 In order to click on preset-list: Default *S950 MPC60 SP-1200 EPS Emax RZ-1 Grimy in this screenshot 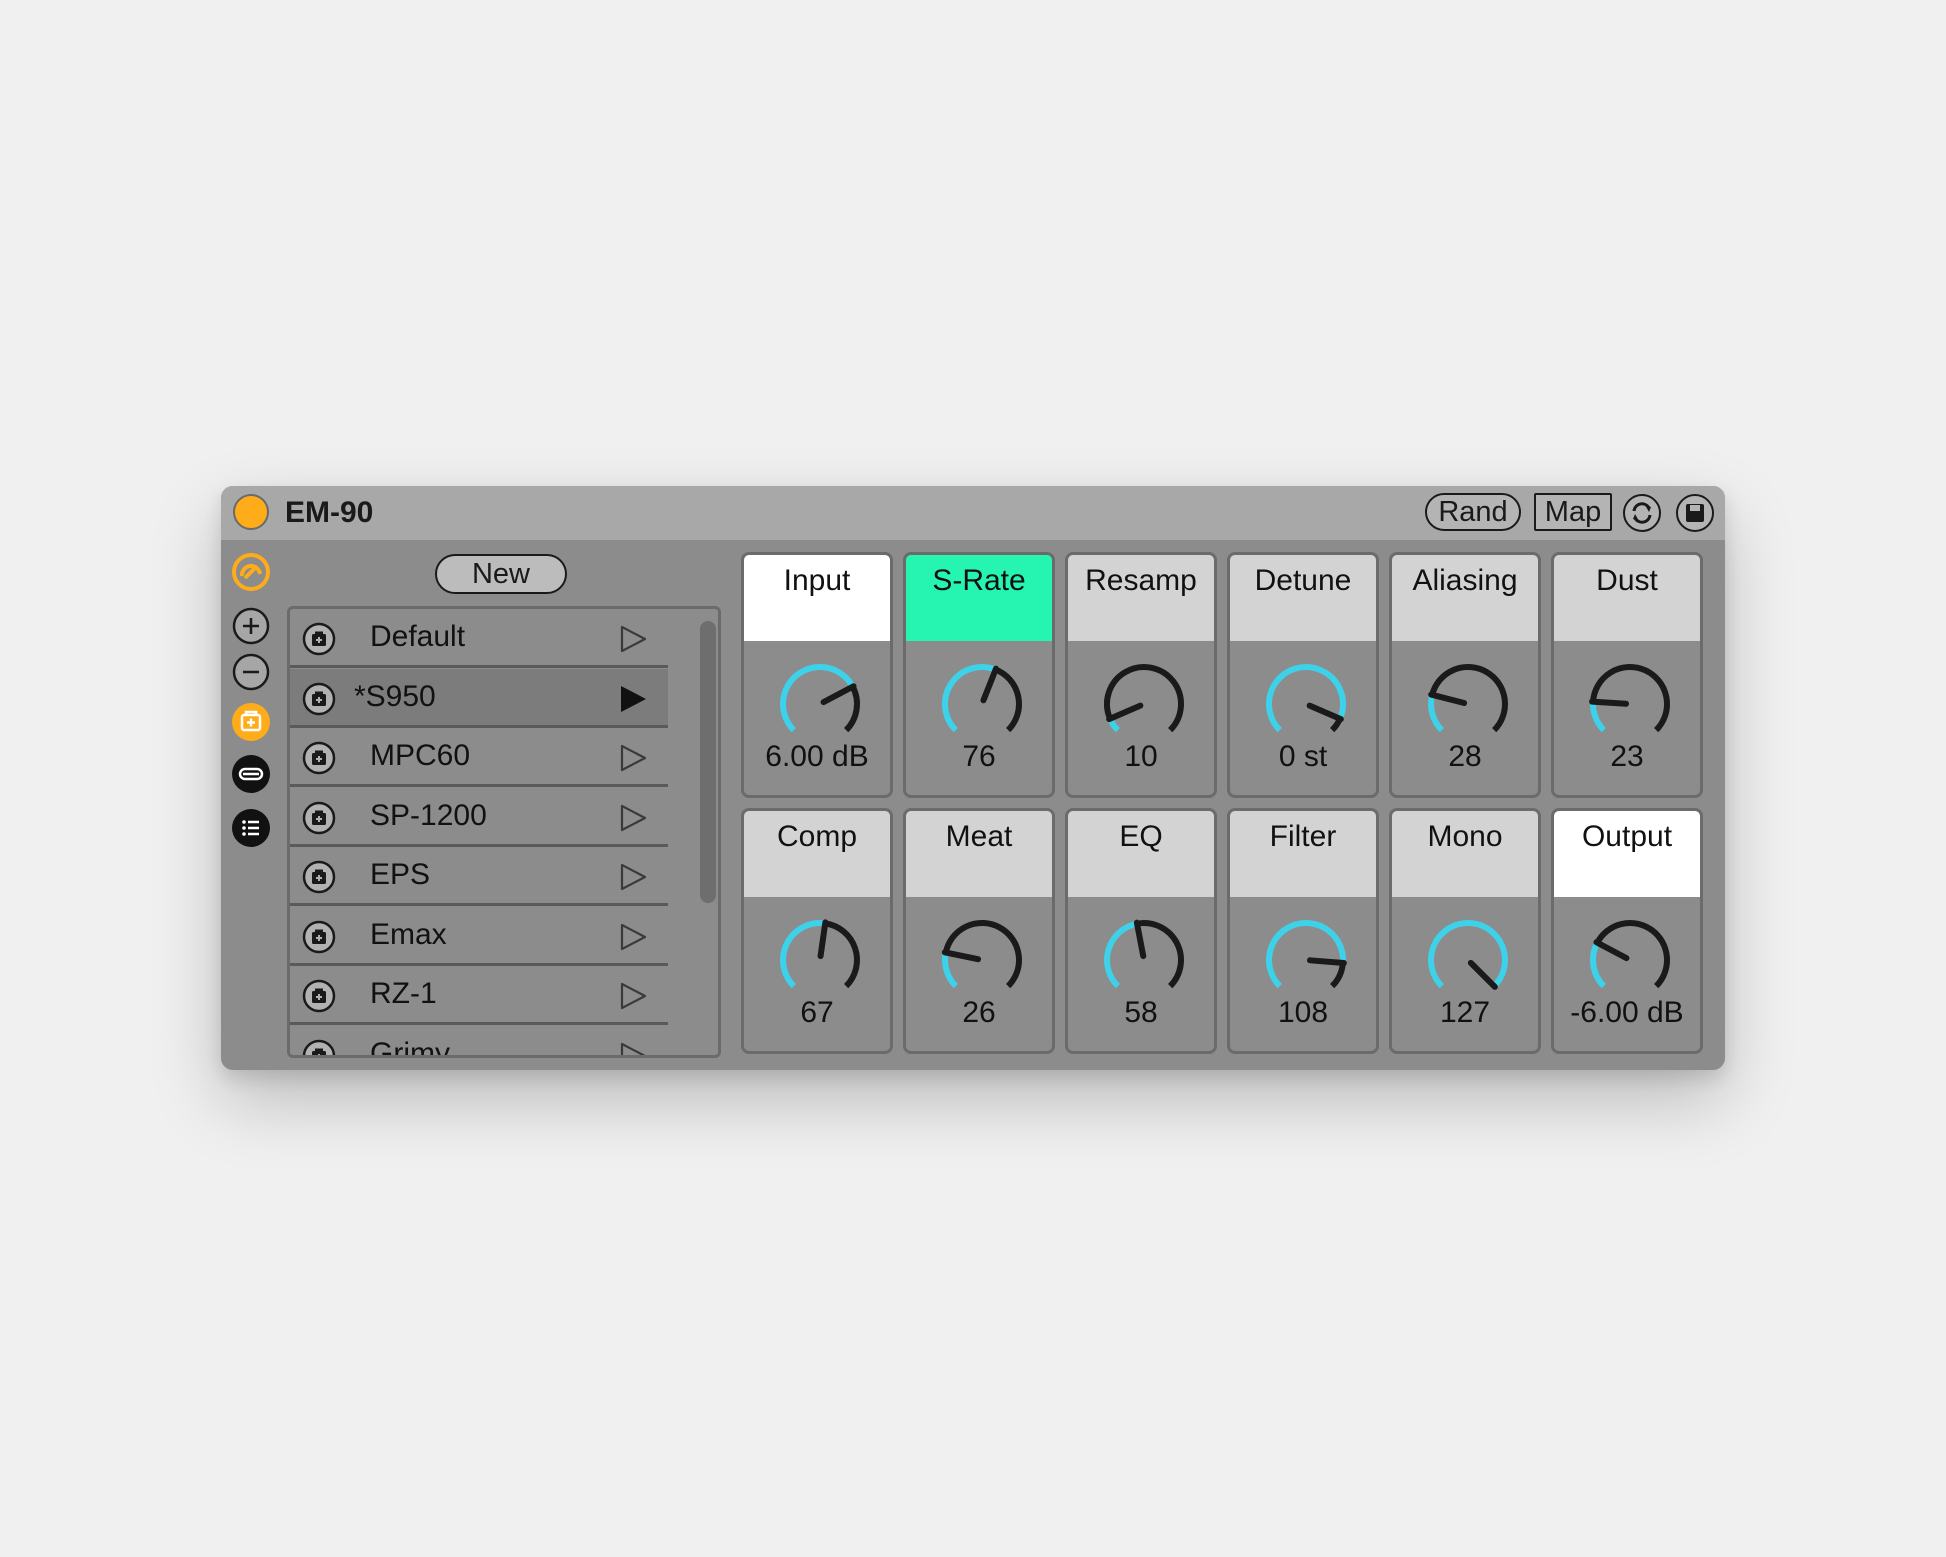, I will do `click(504, 832)`.